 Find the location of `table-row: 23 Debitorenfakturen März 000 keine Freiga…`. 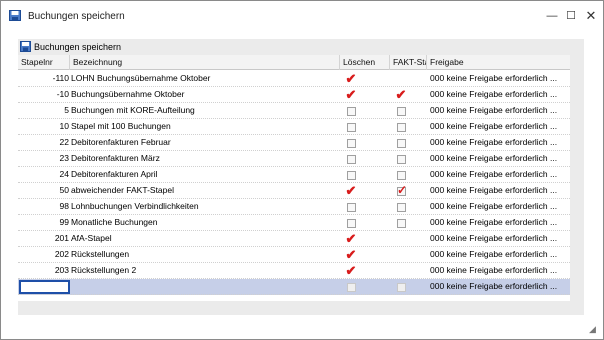

table-row: 23 Debitorenfakturen März 000 keine Freiga… is located at coordinates (294, 159).